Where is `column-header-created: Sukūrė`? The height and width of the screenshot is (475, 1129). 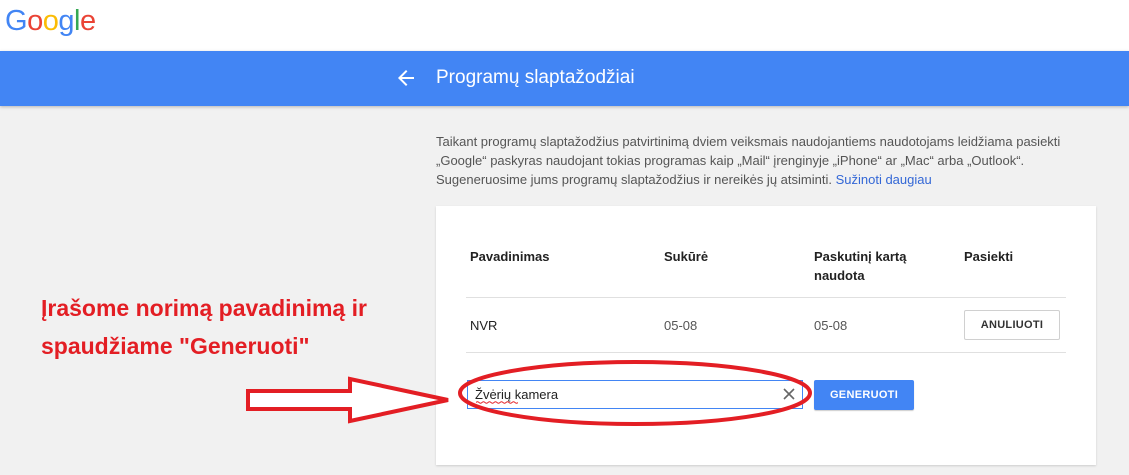
column-header-created: Sukūrė is located at coordinates (686, 256).